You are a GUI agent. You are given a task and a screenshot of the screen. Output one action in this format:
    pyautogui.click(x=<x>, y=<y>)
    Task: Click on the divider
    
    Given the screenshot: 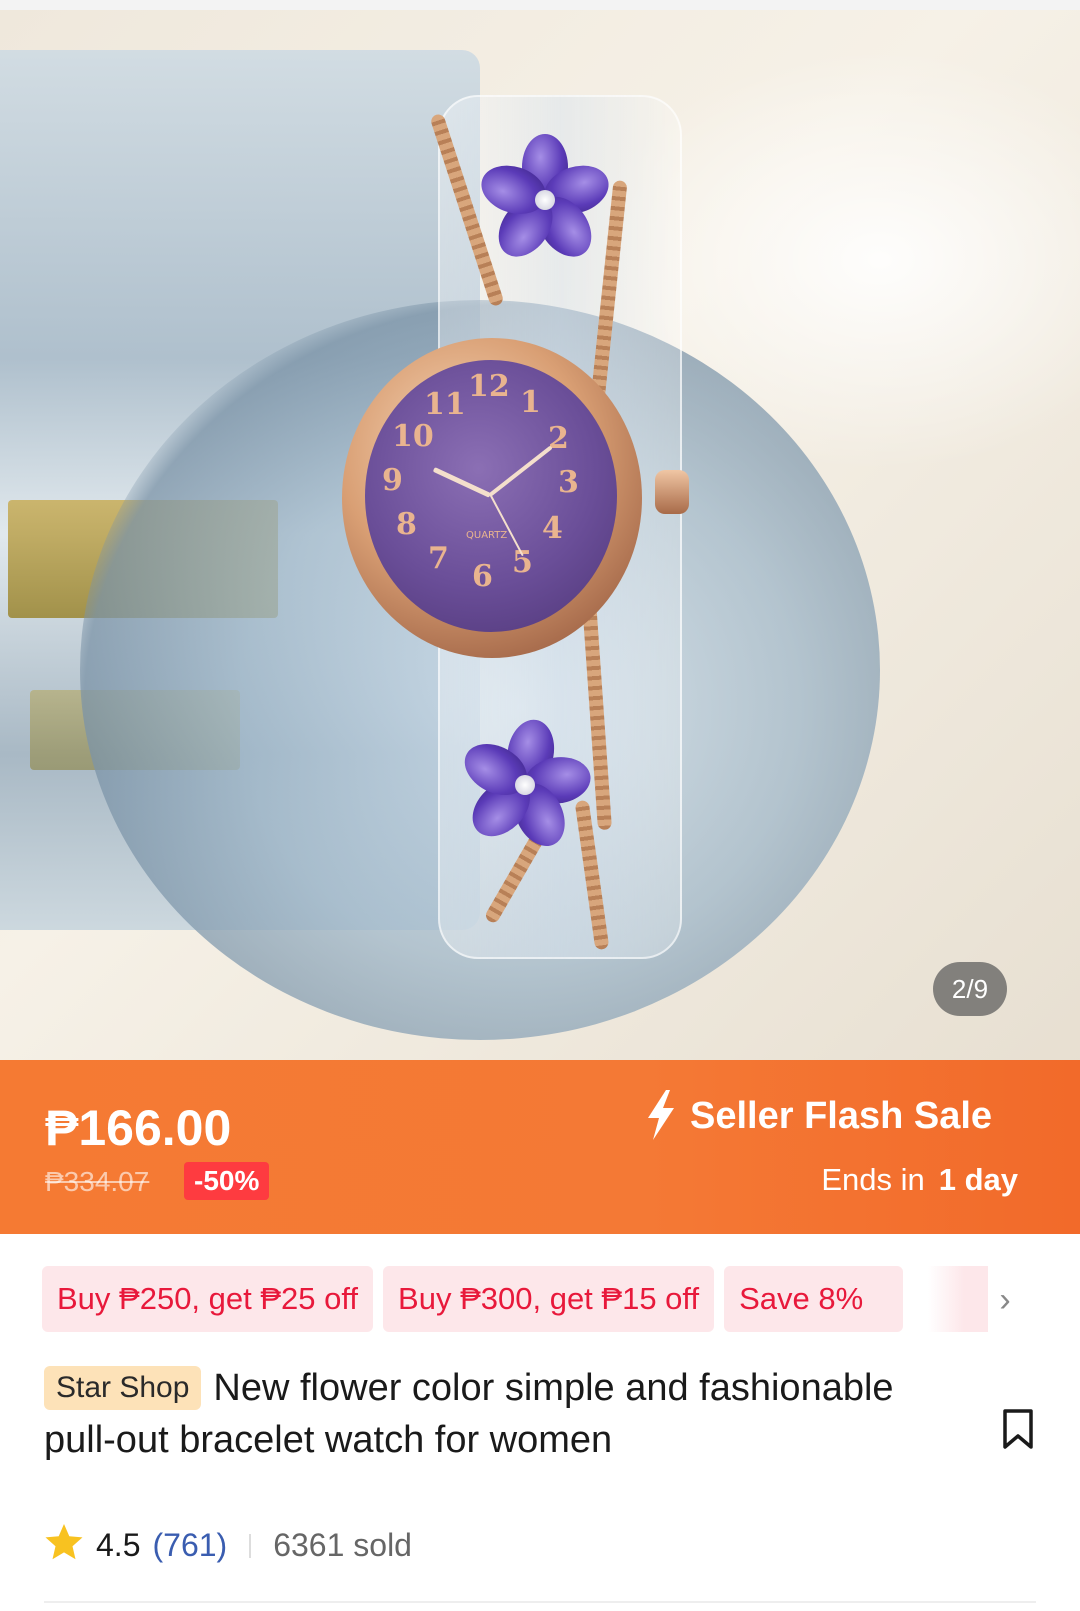 What is the action you would take?
    pyautogui.click(x=250, y=1546)
    